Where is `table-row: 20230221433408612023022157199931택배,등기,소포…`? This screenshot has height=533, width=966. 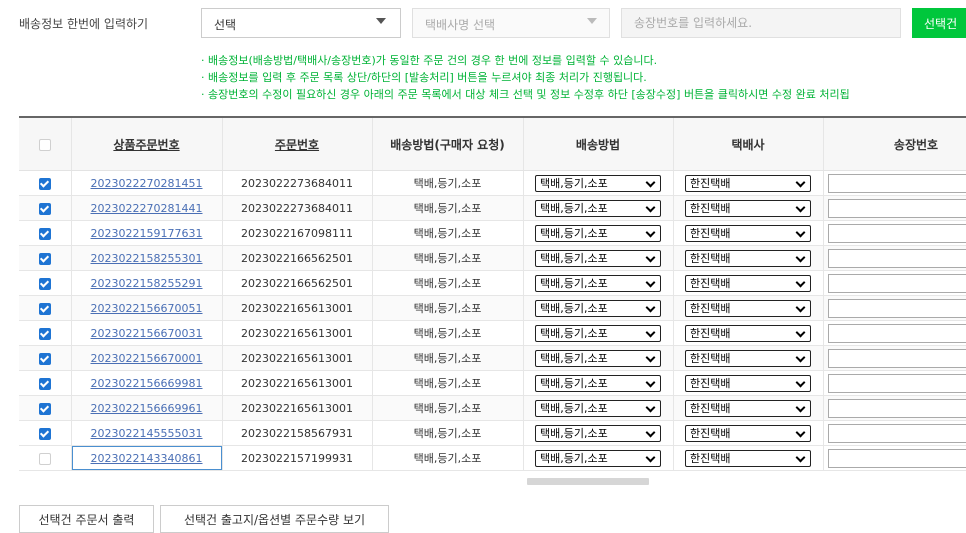
table-row: 20230221433408612023022157199931택배,등기,소포… is located at coordinates (492, 458).